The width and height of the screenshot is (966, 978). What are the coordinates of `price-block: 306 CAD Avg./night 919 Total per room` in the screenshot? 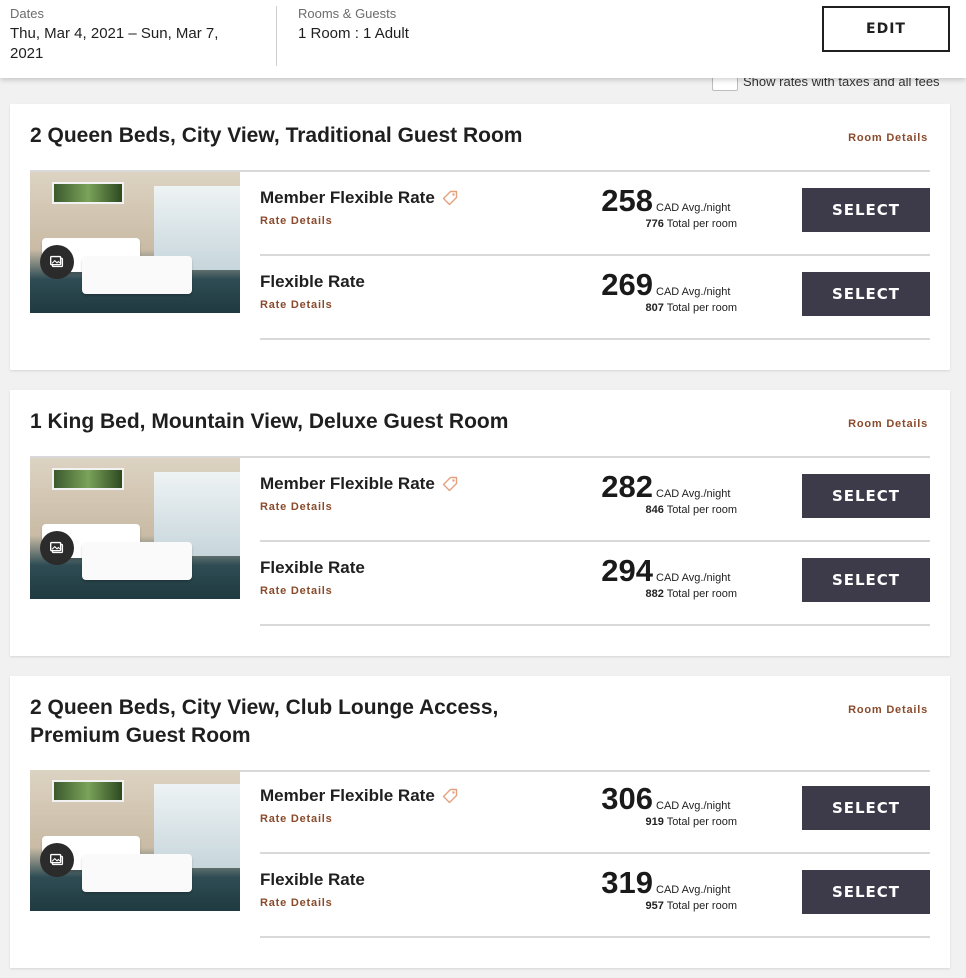 It's located at (669, 805).